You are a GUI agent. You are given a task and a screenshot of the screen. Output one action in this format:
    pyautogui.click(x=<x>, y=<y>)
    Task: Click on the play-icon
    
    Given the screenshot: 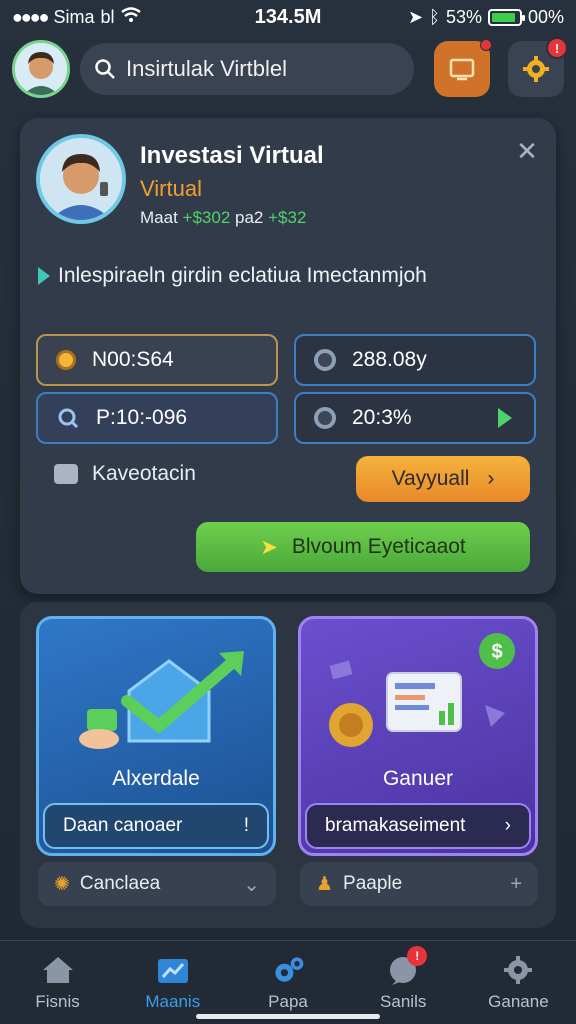 What is the action you would take?
    pyautogui.click(x=505, y=418)
    